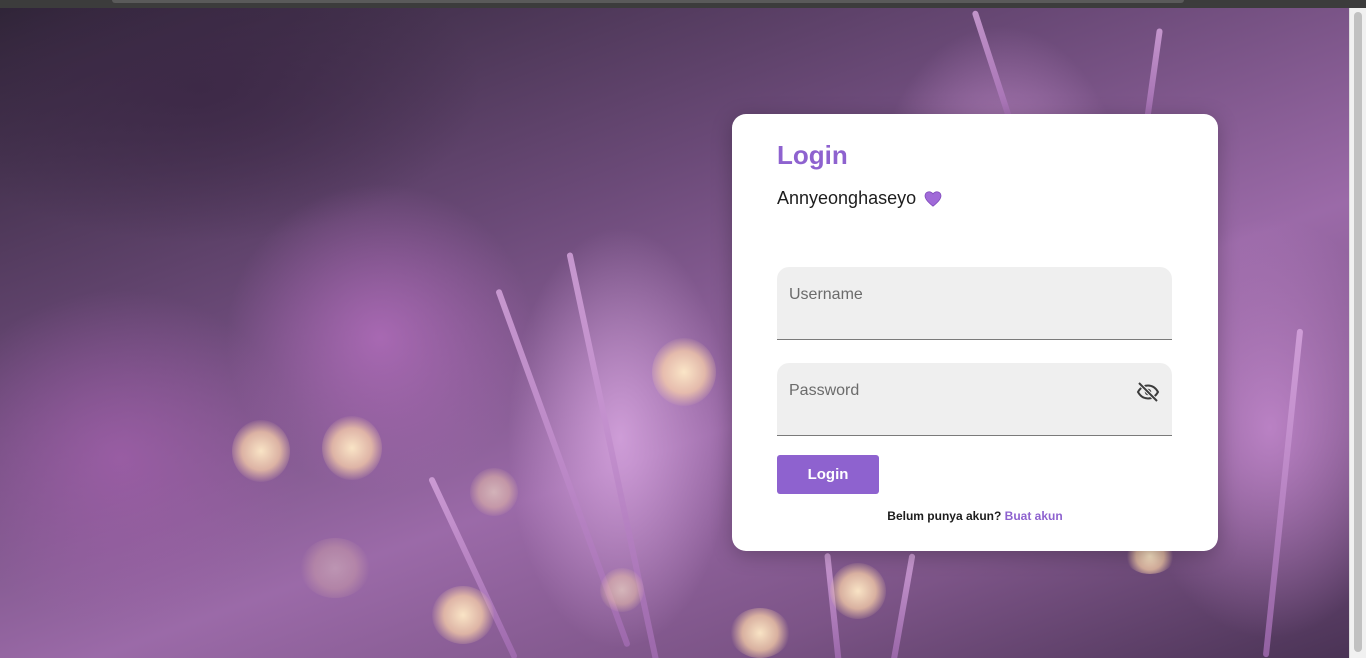 This screenshot has width=1366, height=658. Describe the element at coordinates (847, 198) in the screenshot. I see `greeting-text: Annyeonghaseyo` at that location.